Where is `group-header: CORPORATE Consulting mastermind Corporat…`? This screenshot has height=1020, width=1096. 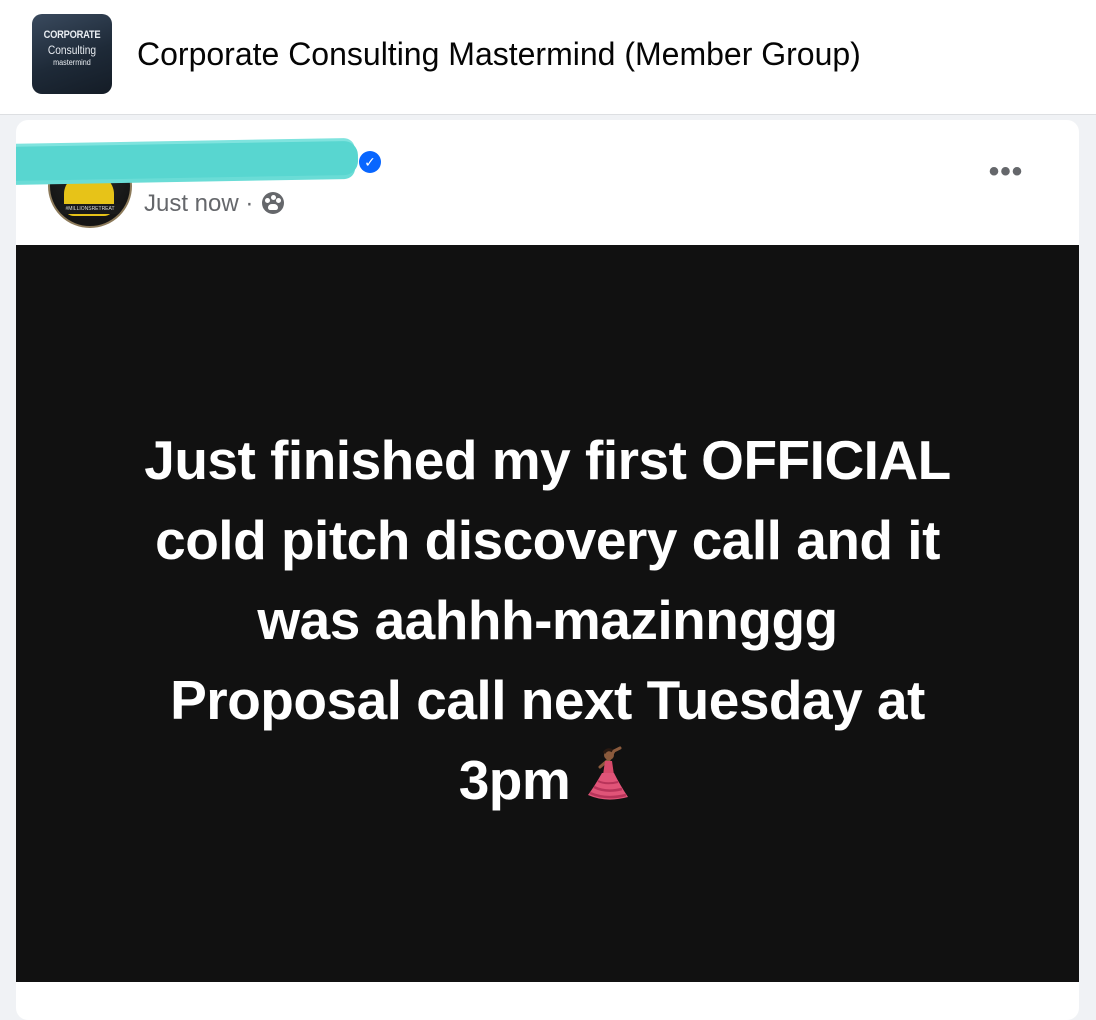
group-header: CORPORATE Consulting mastermind Corporat… is located at coordinates (548, 57).